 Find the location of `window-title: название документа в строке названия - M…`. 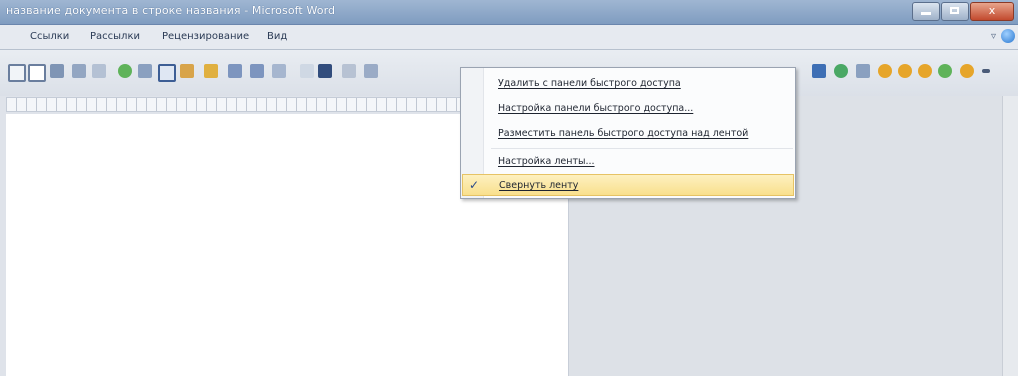

window-title: название документа в строке названия - M… is located at coordinates (171, 10).